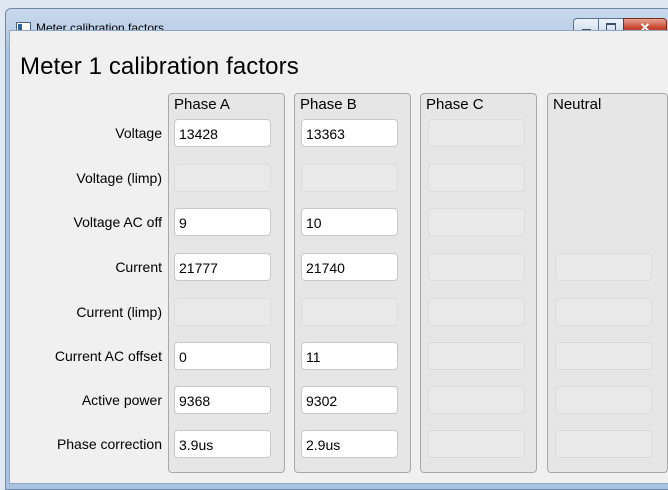 The height and width of the screenshot is (490, 668). What do you see at coordinates (476, 222) in the screenshot?
I see `voltage-ac-off-phase-c-field` at bounding box center [476, 222].